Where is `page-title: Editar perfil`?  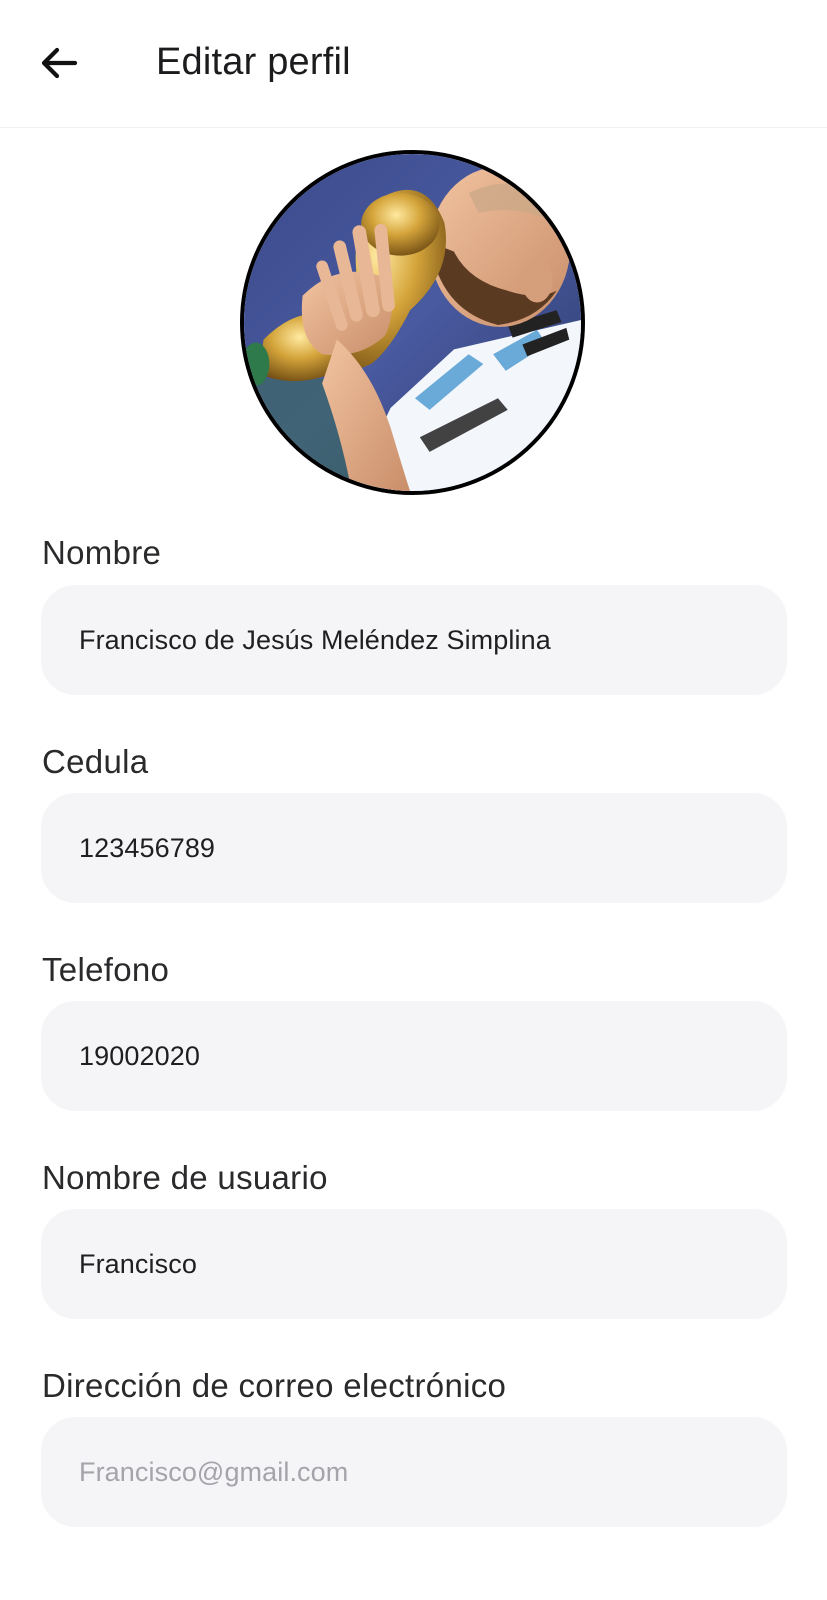 page-title: Editar perfil is located at coordinates (253, 62).